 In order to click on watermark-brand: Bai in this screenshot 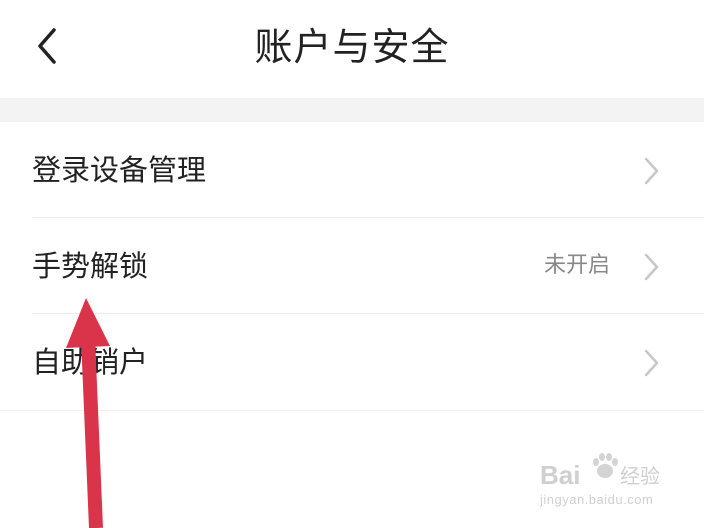, I will do `click(560, 475)`.